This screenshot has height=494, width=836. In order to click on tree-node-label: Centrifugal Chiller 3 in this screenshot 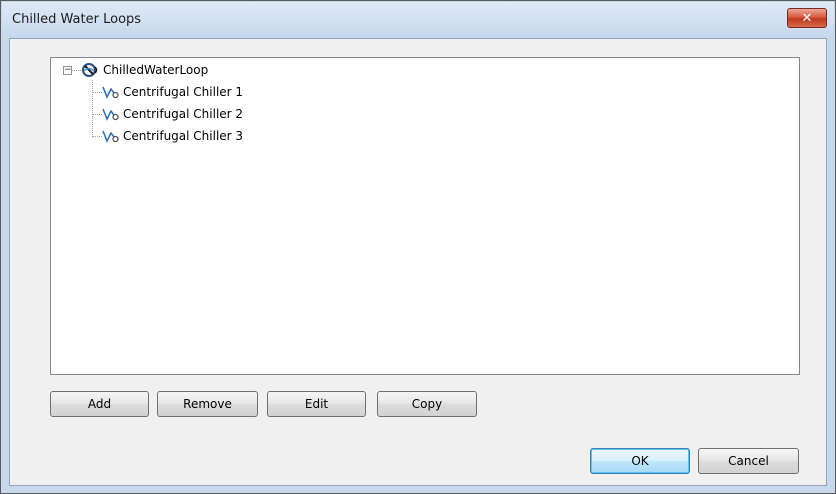, I will do `click(183, 136)`.